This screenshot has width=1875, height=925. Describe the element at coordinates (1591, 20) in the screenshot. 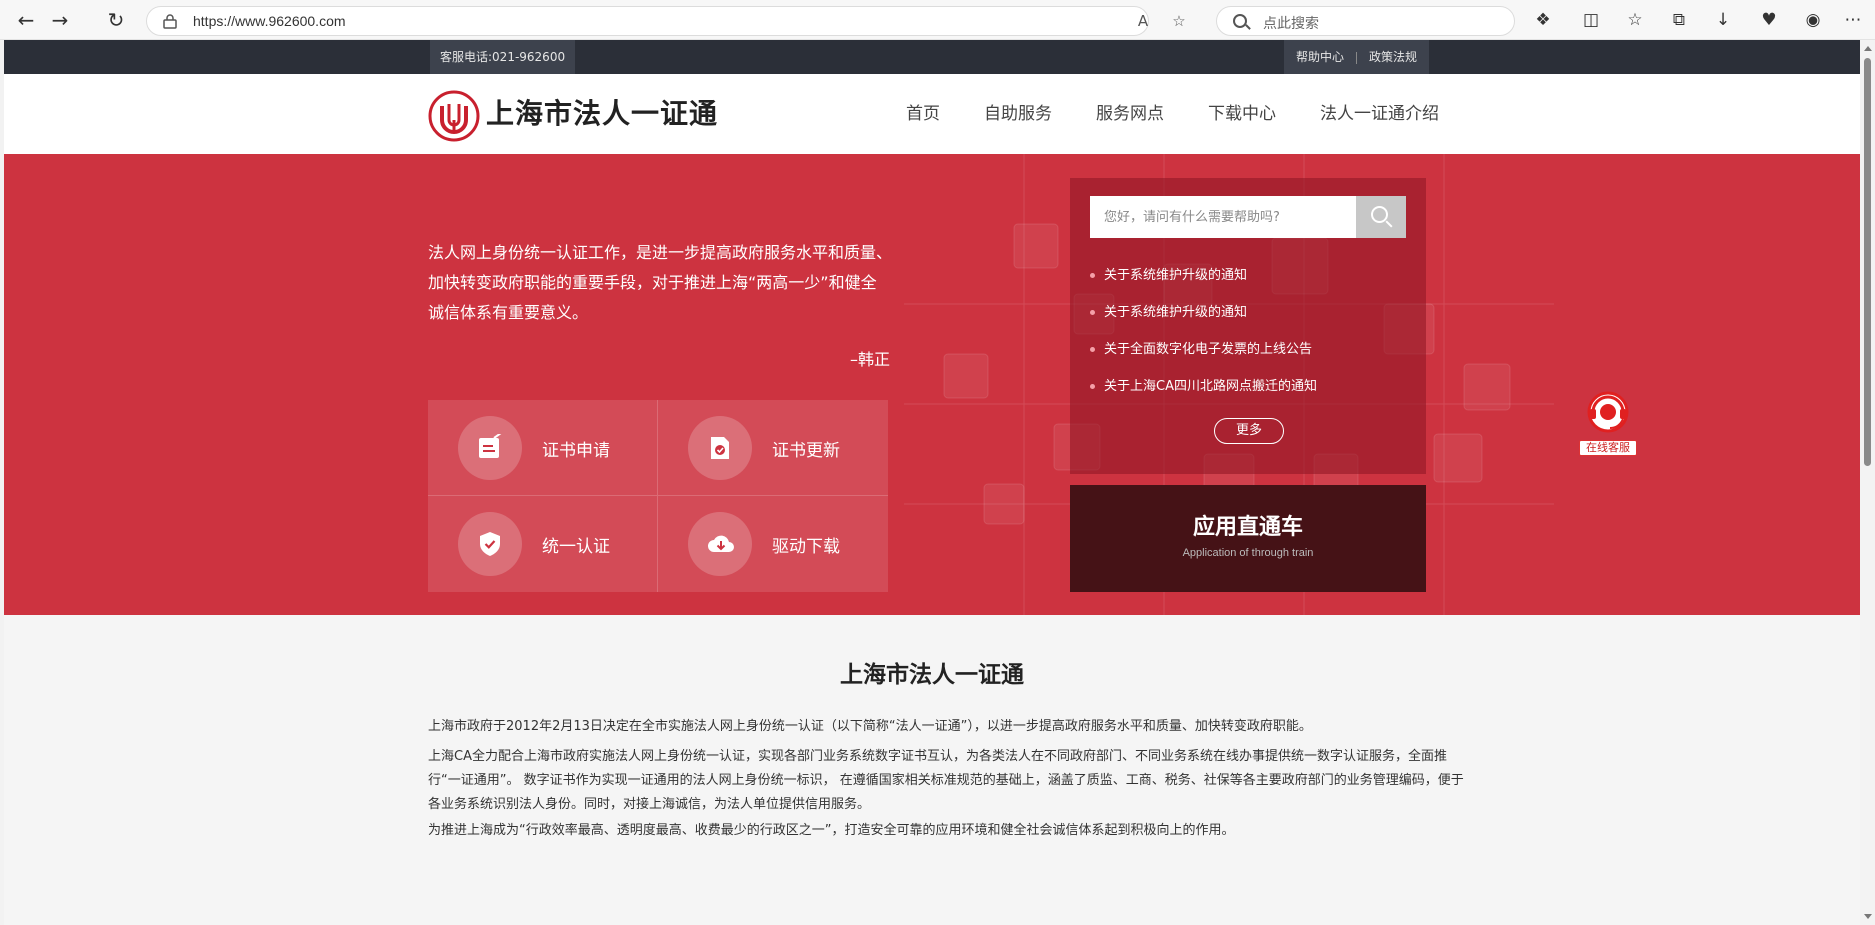

I see `split-screen-icon: ◫` at that location.